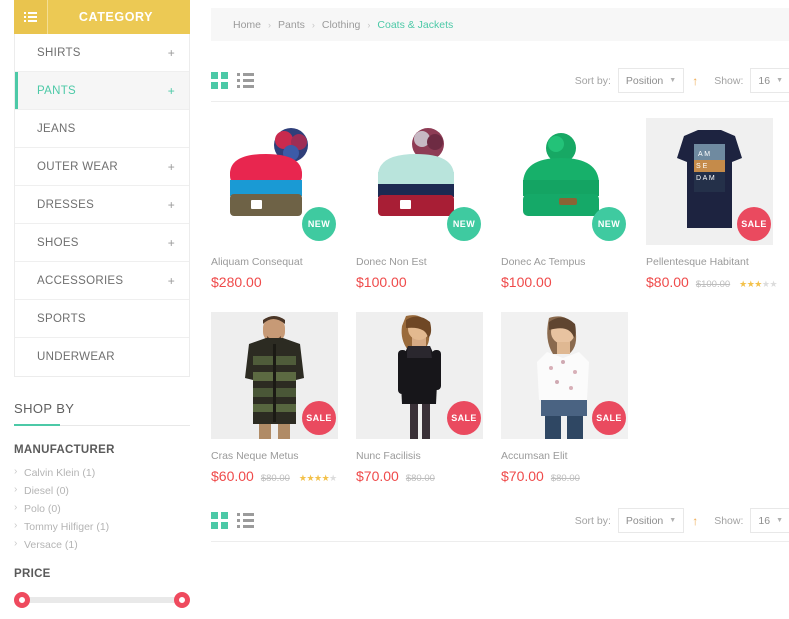  I want to click on toolbar-controls: Sort by: Position ▼ ↑ Show: 16 ▼, so click(682, 520).